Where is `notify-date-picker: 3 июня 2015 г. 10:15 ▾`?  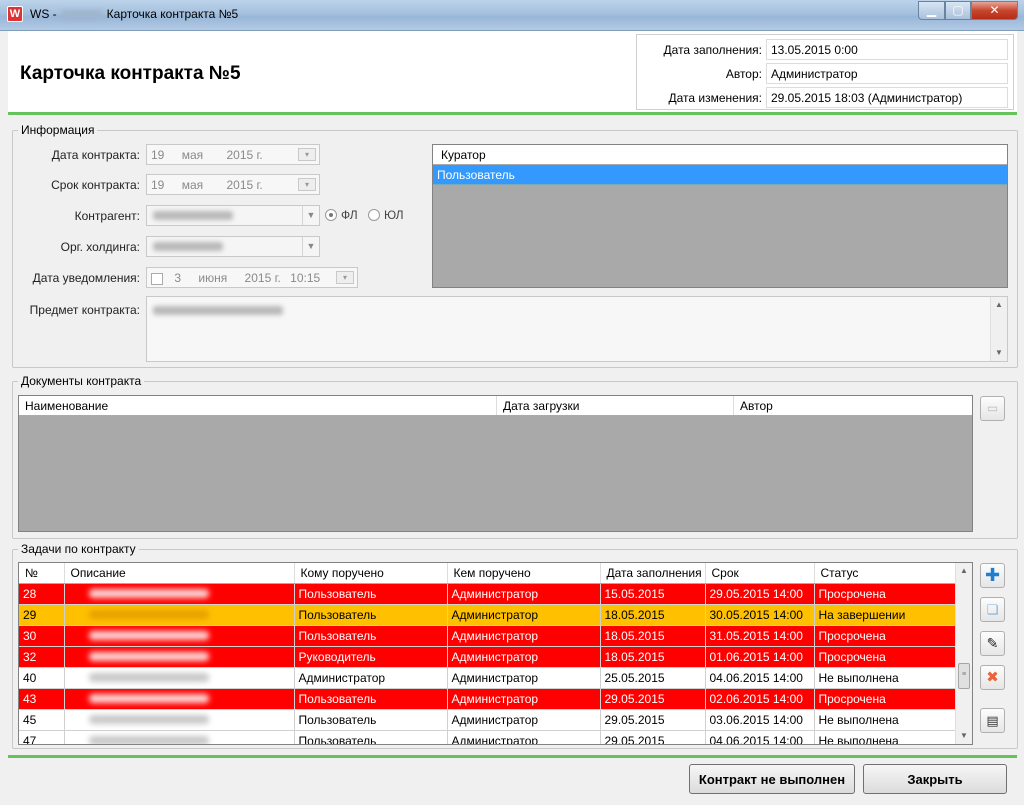 notify-date-picker: 3 июня 2015 г. 10:15 ▾ is located at coordinates (252, 277).